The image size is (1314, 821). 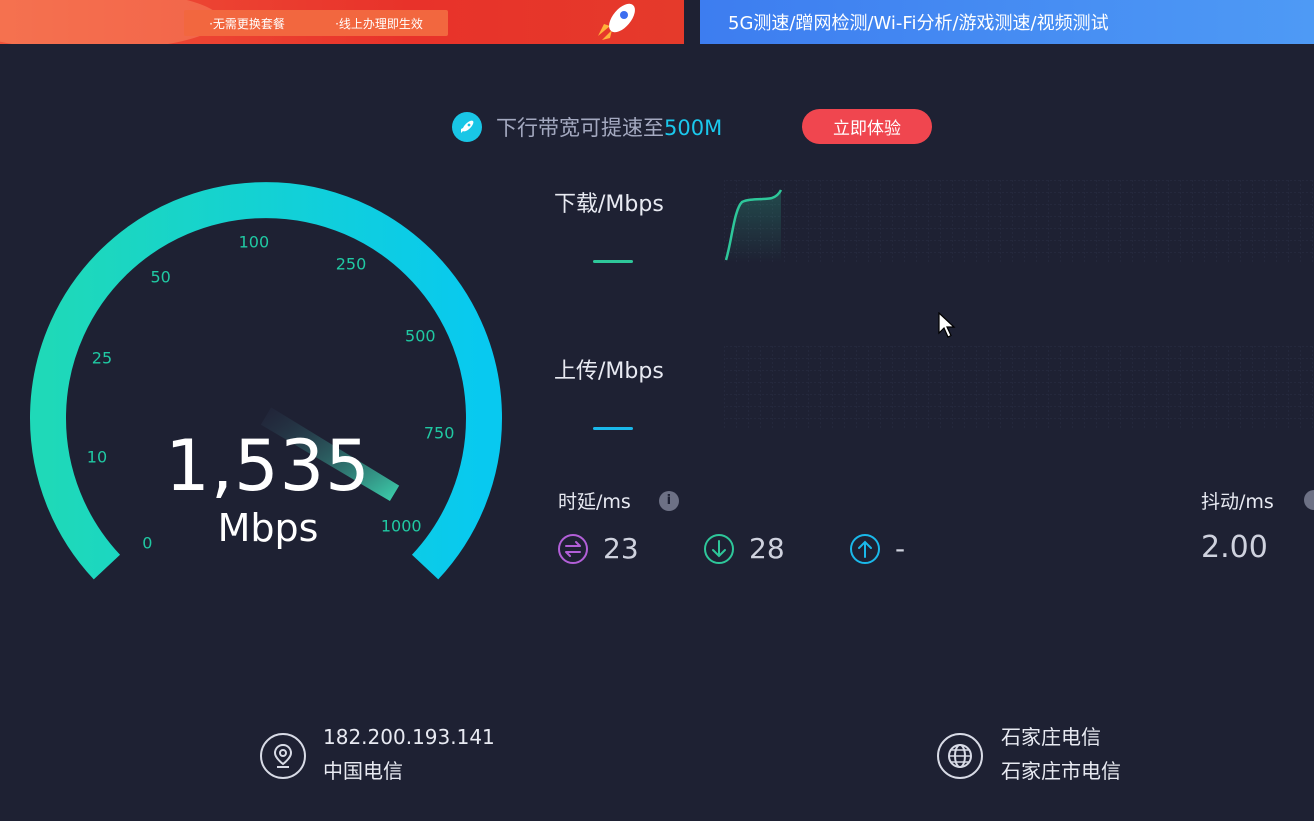 I want to click on gauge-tick-label: 1000, so click(x=401, y=525).